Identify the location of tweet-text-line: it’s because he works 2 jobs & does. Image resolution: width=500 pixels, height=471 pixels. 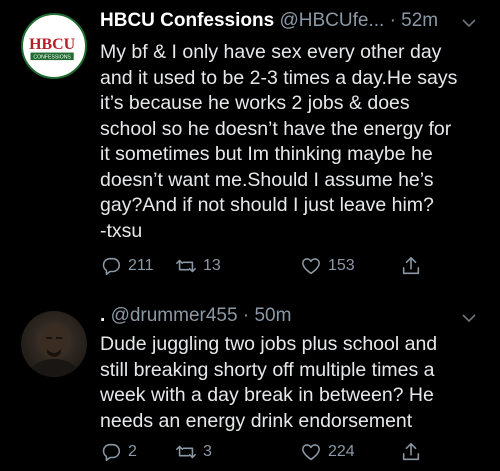
(255, 103).